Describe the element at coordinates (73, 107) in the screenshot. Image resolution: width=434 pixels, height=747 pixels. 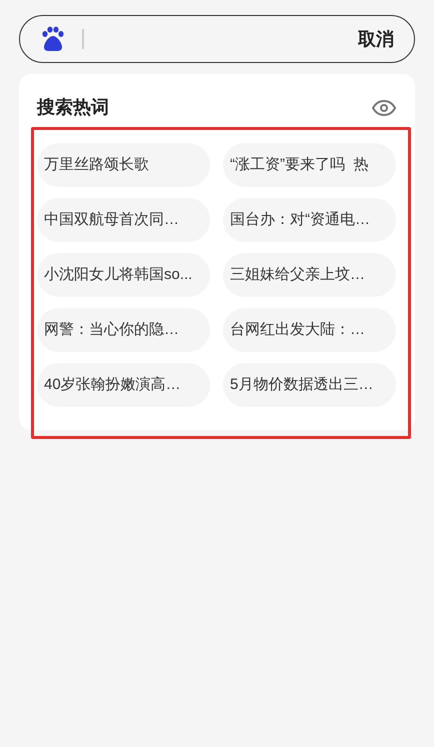
I see `section-title: 搜索热词` at that location.